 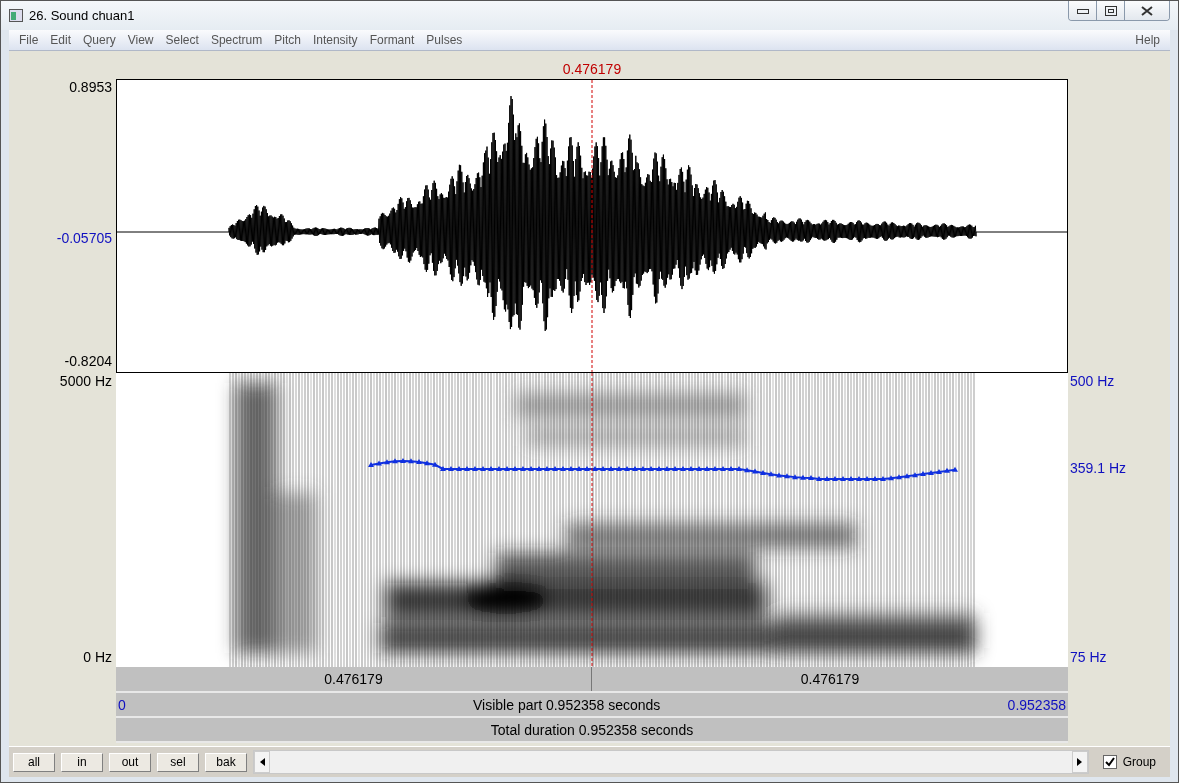 What do you see at coordinates (592, 69) in the screenshot?
I see `cursor-time-label: 0.476179` at bounding box center [592, 69].